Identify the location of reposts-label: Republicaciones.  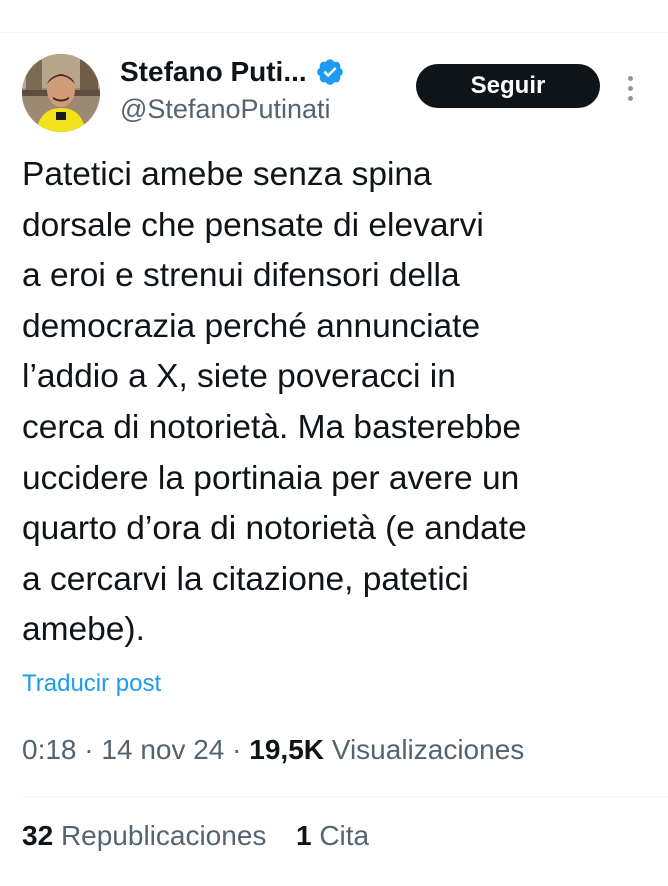
(163, 835).